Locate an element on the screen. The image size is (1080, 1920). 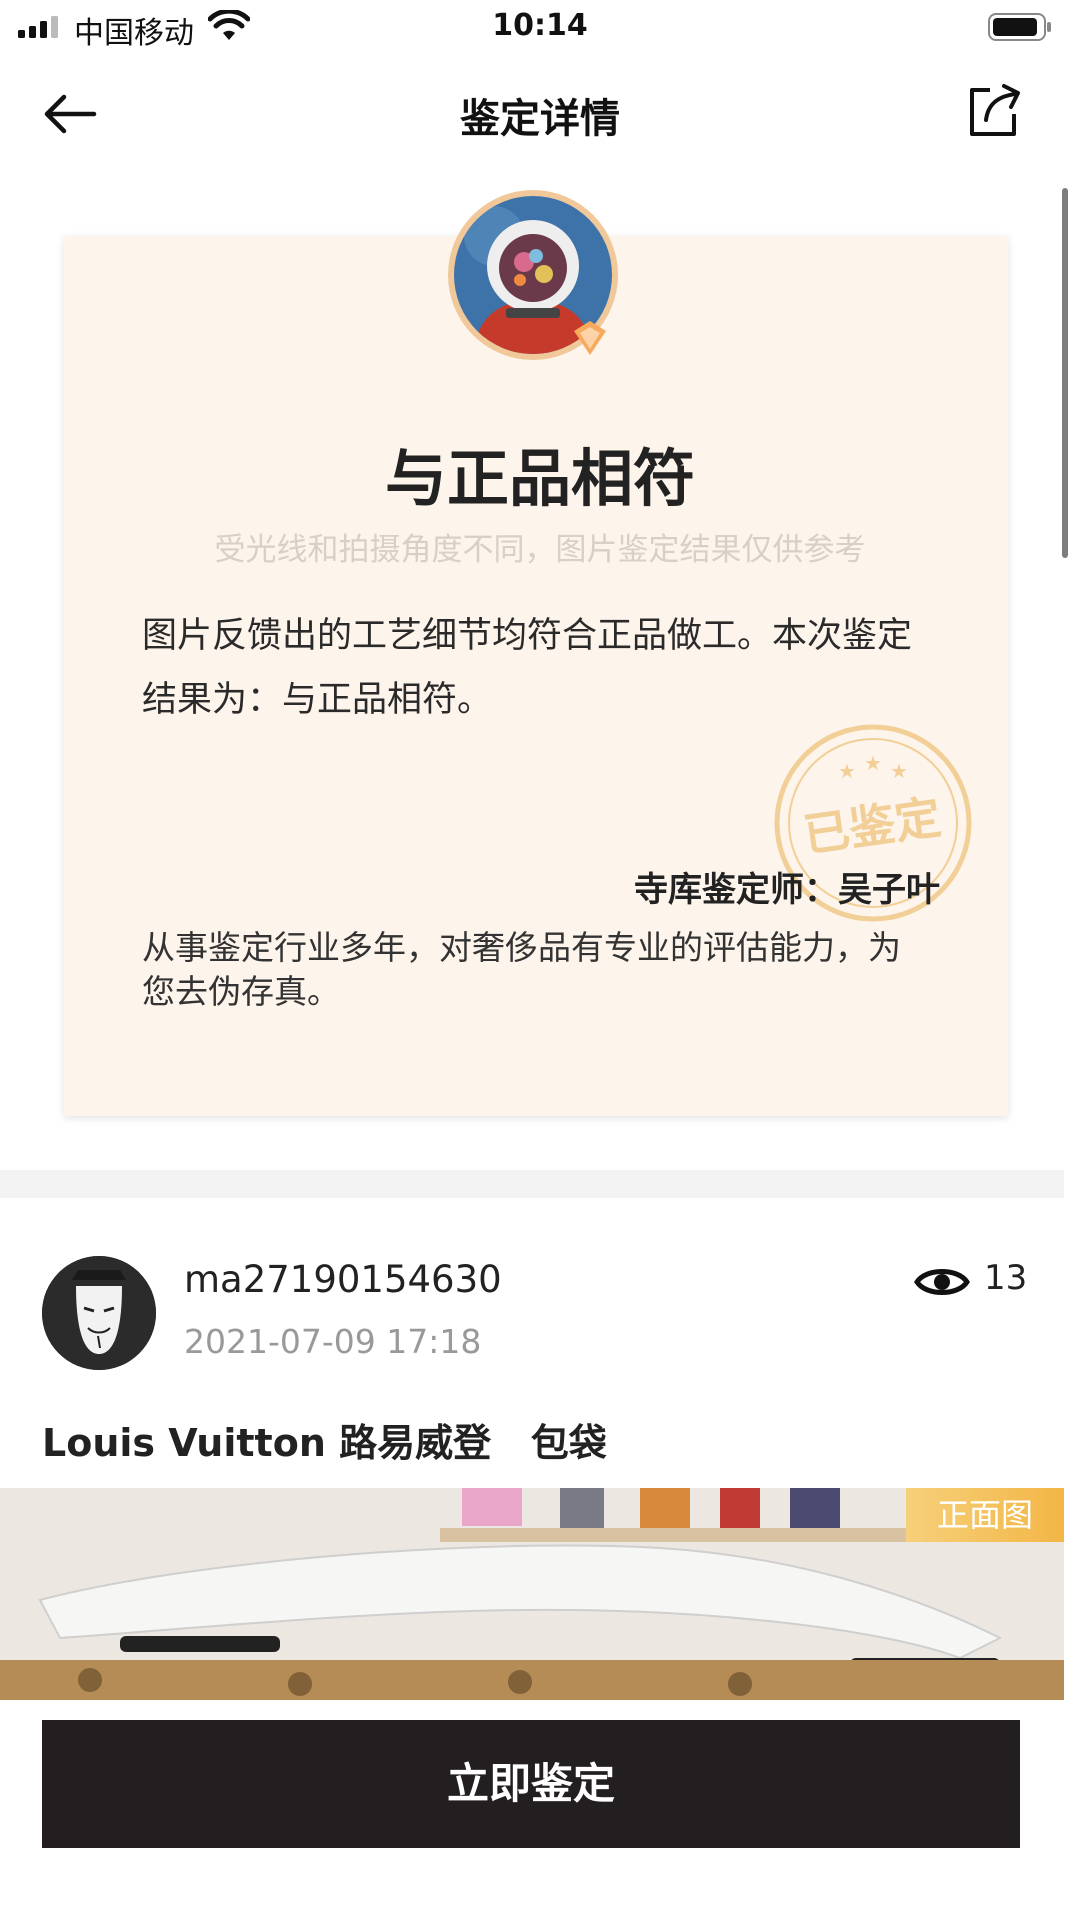
eye-icon is located at coordinates (942, 1282).